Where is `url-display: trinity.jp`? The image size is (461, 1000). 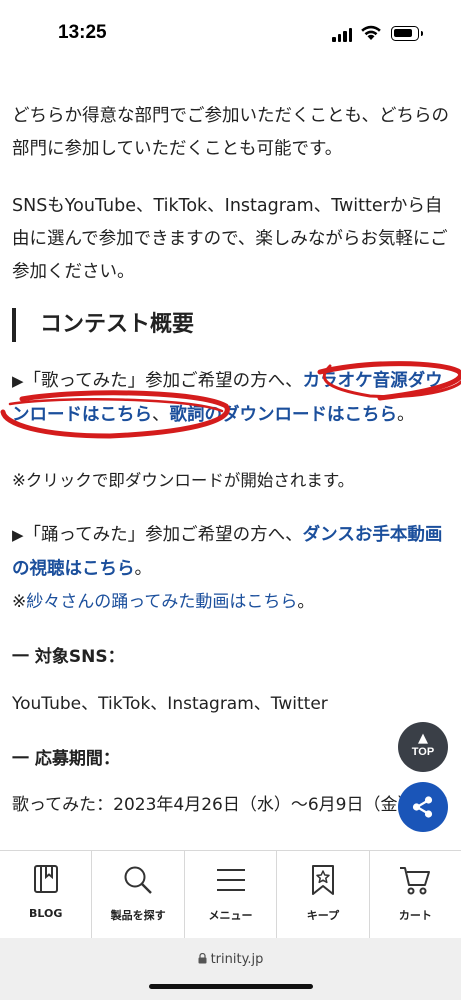
url-display: trinity.jp is located at coordinates (230, 959).